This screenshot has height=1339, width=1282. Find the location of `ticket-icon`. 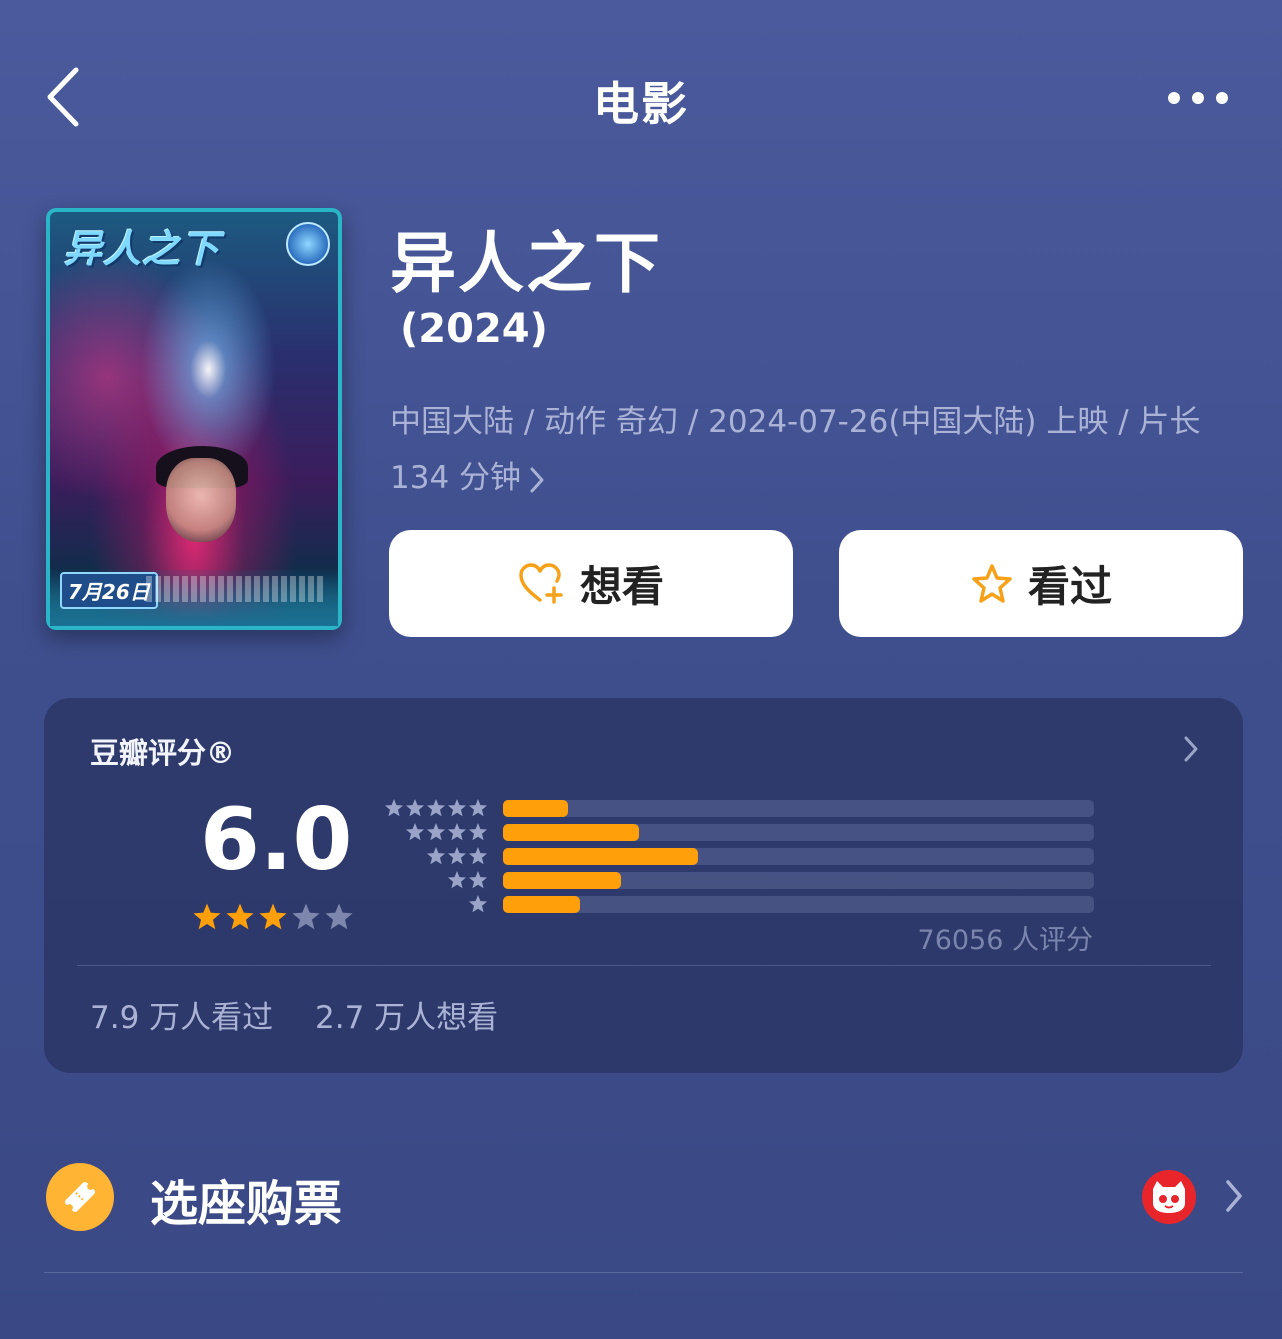

ticket-icon is located at coordinates (80, 1197).